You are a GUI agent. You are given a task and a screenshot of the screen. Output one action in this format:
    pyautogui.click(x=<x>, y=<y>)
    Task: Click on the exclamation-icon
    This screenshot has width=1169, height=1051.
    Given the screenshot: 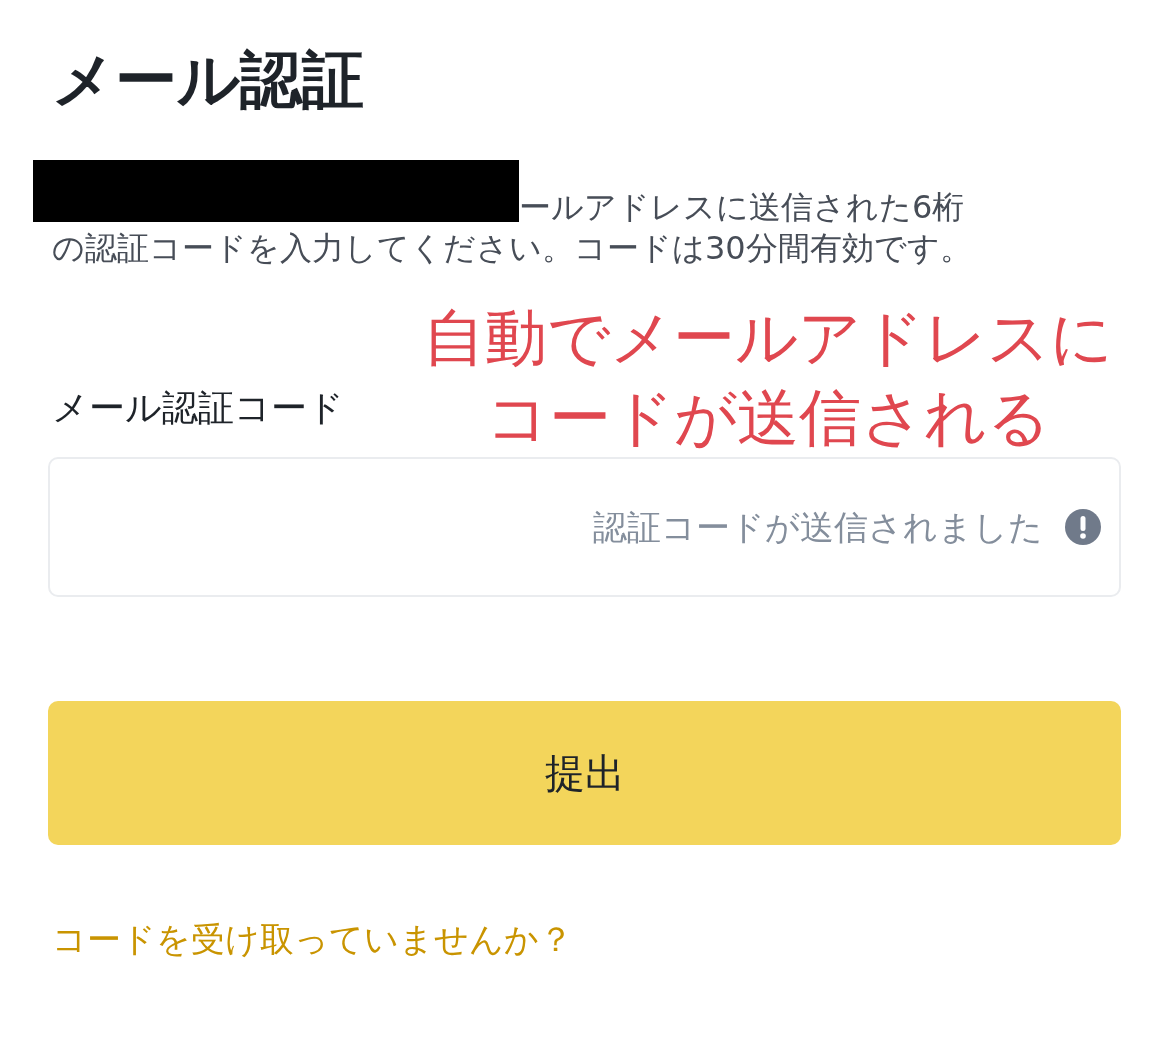 What is the action you would take?
    pyautogui.click(x=1083, y=527)
    